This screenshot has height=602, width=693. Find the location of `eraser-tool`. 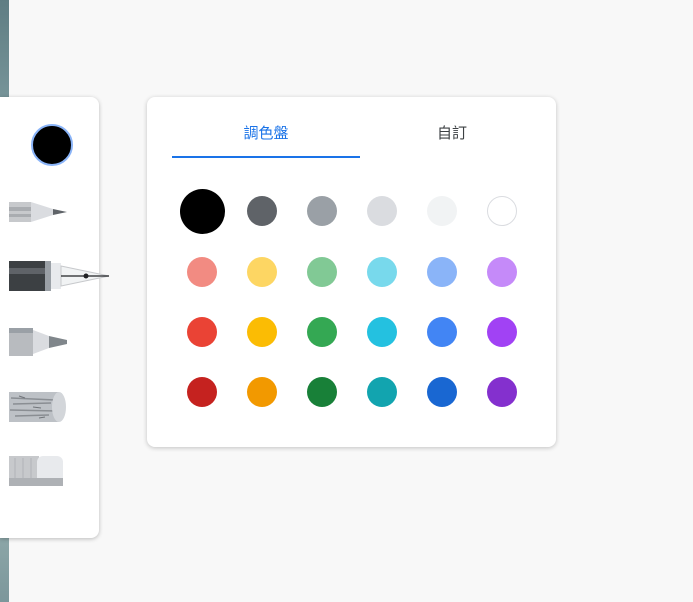

eraser-tool is located at coordinates (39, 471).